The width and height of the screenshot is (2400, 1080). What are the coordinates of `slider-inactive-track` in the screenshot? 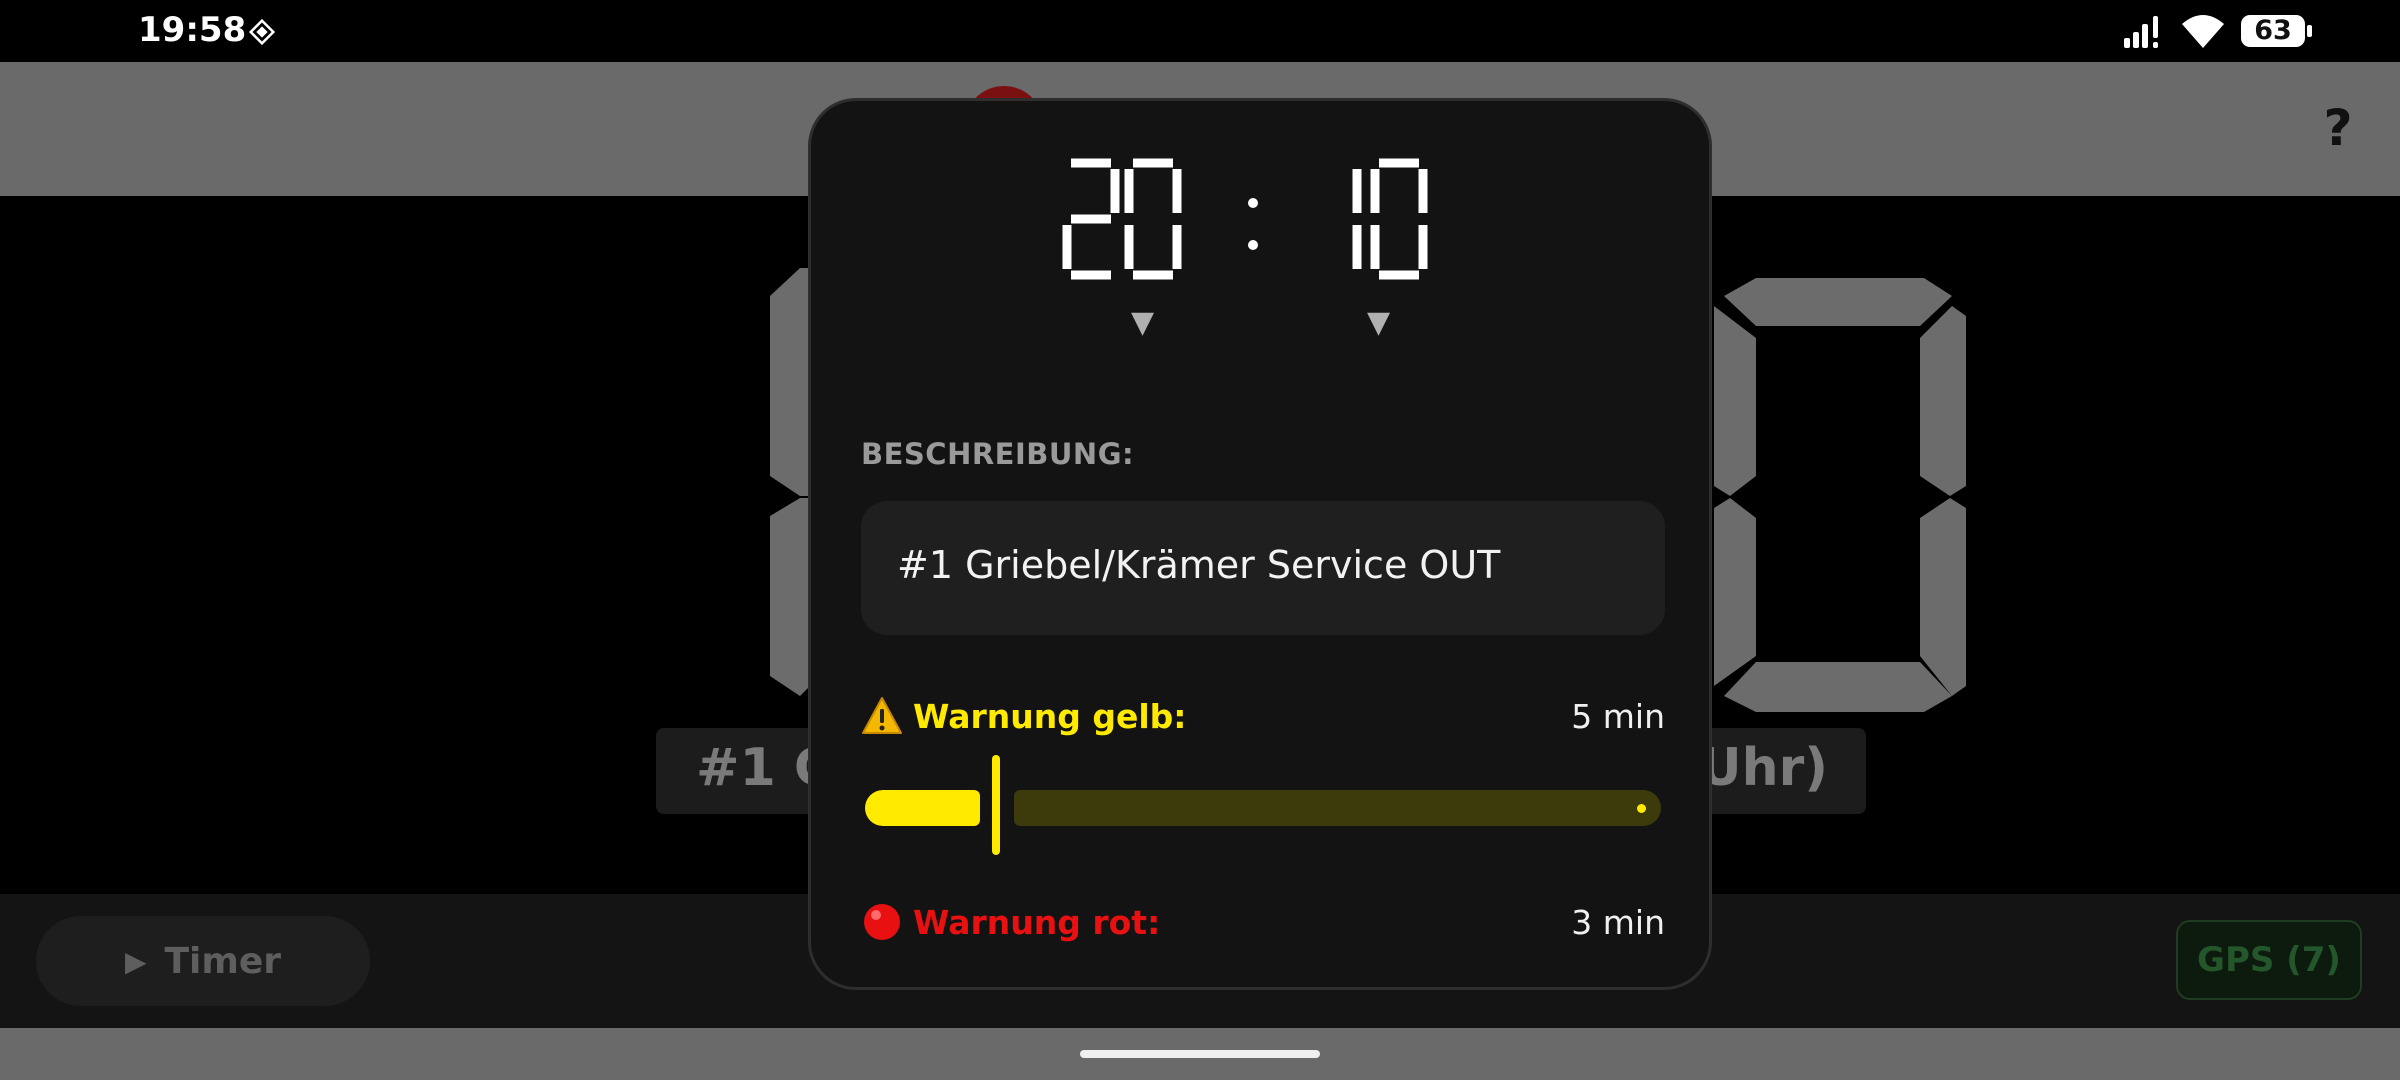 It's located at (1337, 808).